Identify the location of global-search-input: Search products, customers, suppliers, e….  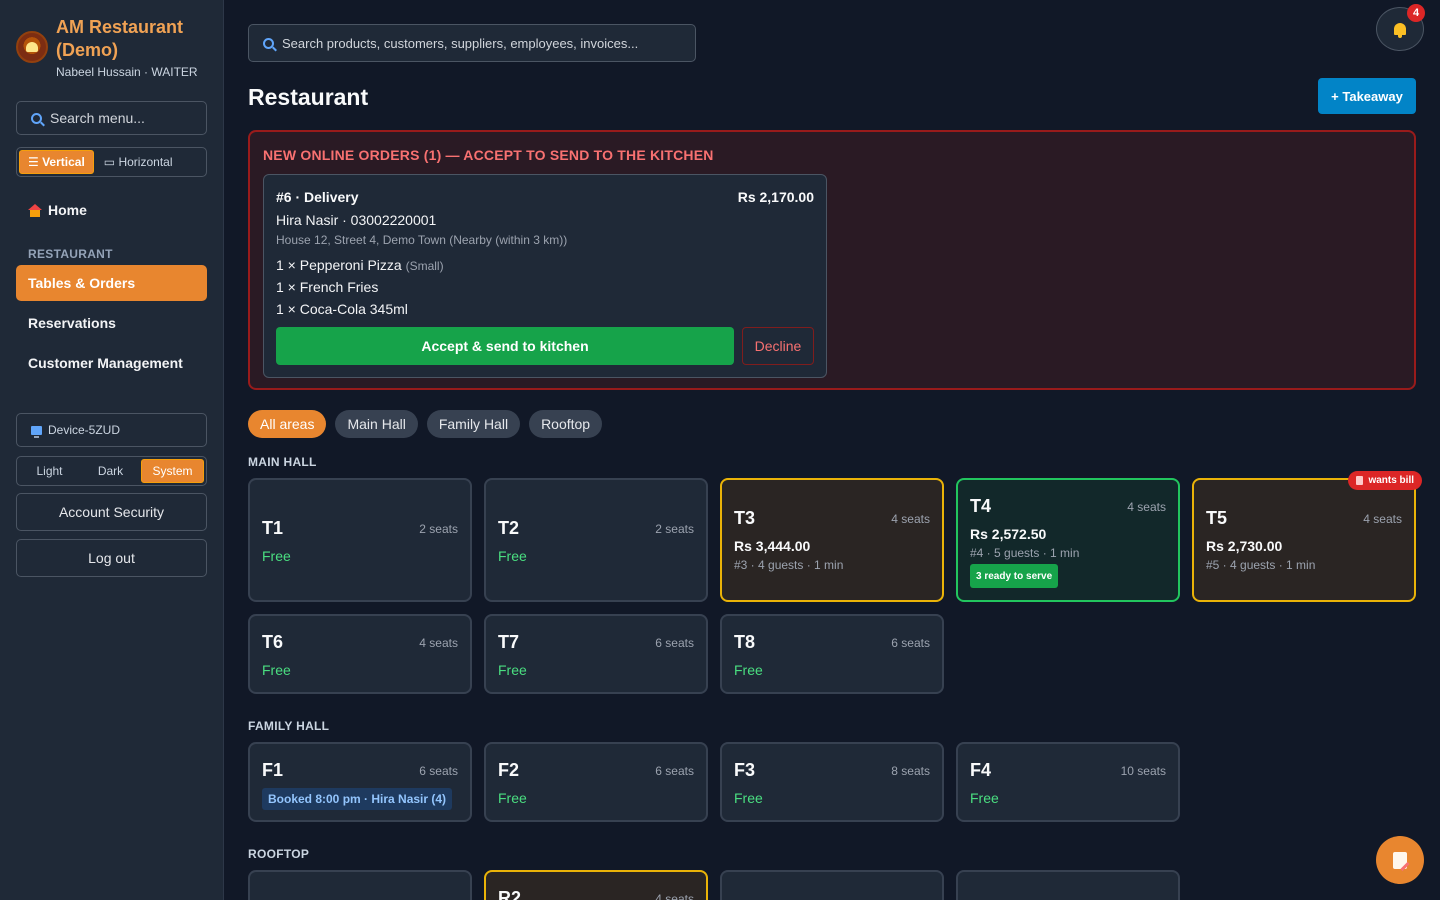
(472, 43).